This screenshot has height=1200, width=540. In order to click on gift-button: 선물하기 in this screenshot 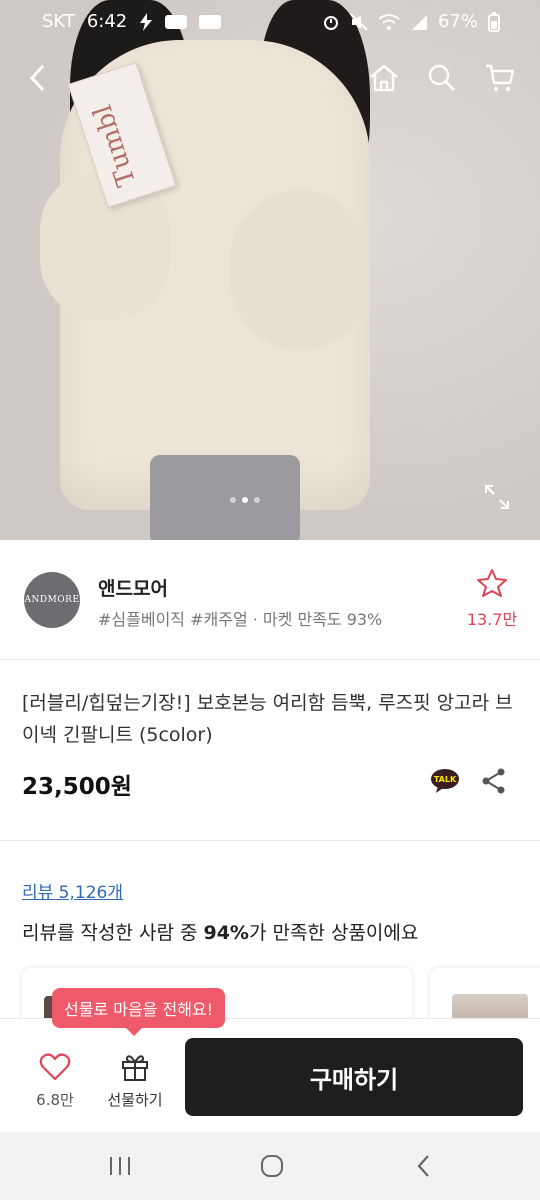, I will do `click(135, 1076)`.